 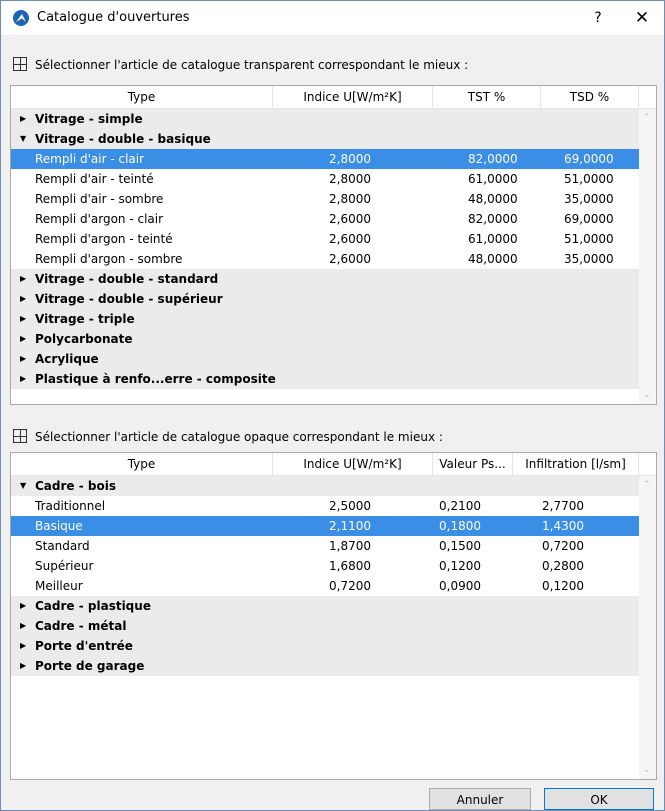 What do you see at coordinates (647, 627) in the screenshot?
I see `opaque-scrollbar: ⌃ ⌄` at bounding box center [647, 627].